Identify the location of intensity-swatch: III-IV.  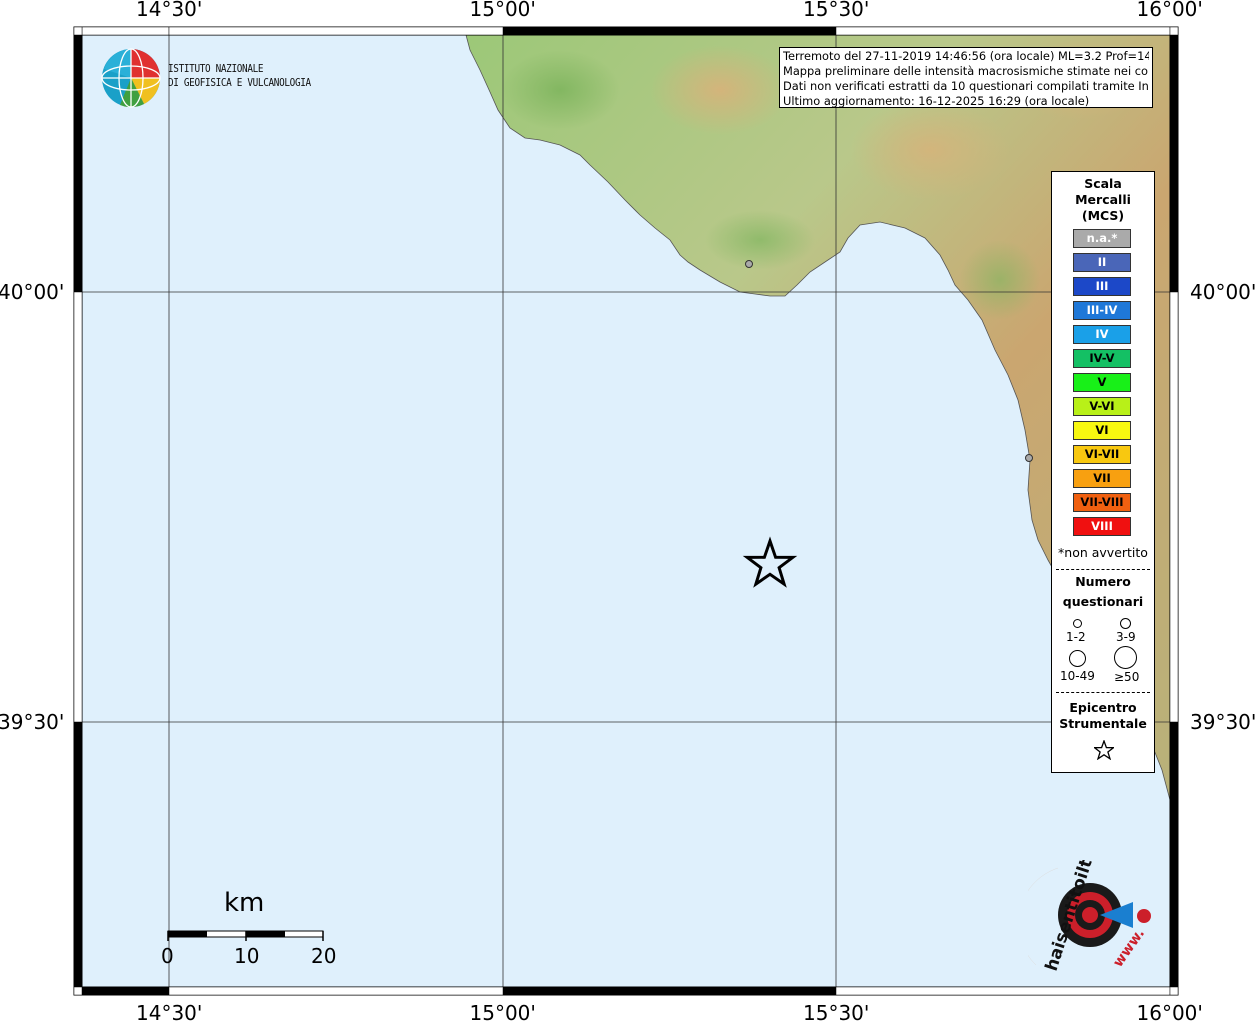
(1102, 310).